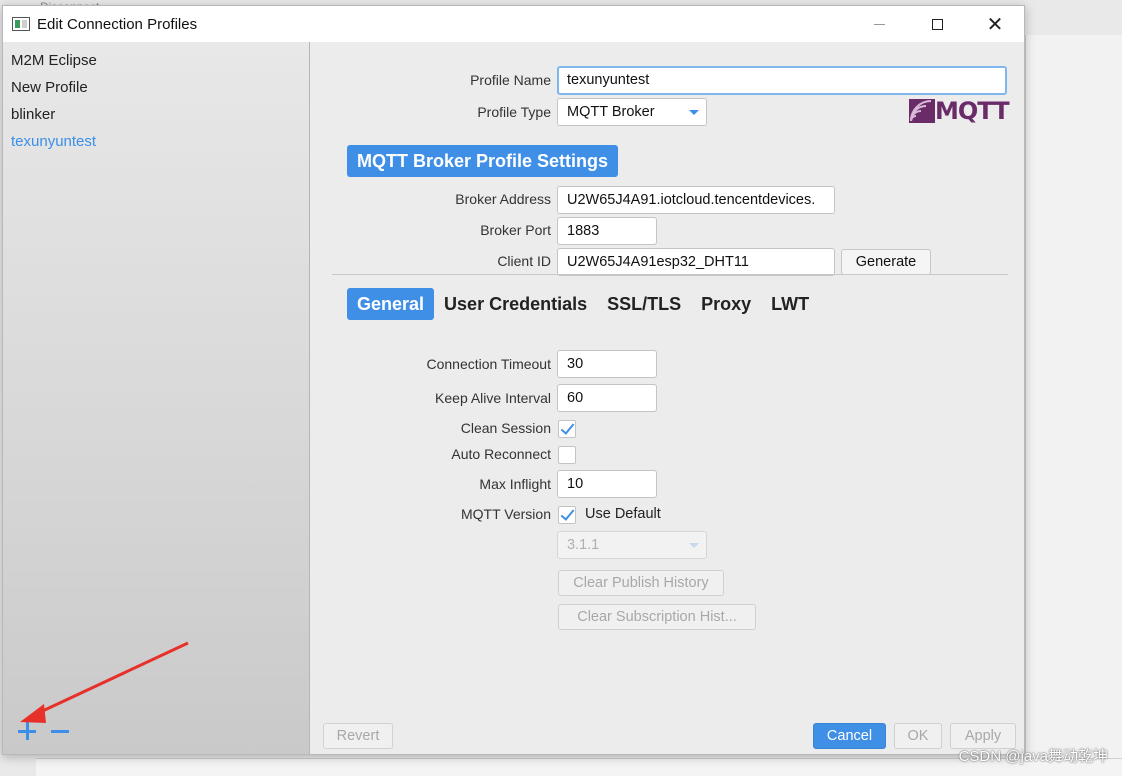 This screenshot has height=776, width=1122. What do you see at coordinates (391, 304) in the screenshot?
I see `tab-general: General` at bounding box center [391, 304].